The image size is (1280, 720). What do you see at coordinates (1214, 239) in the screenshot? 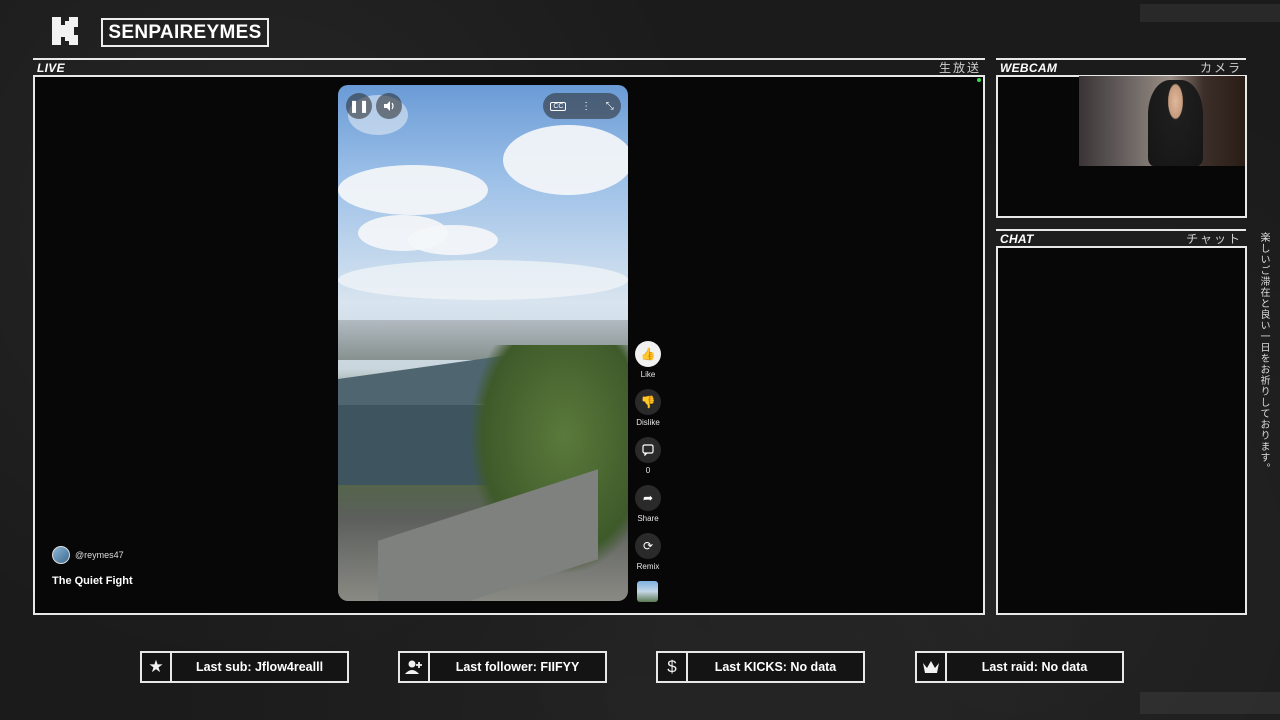
I see `chat-panel-jp-title: チャット` at bounding box center [1214, 239].